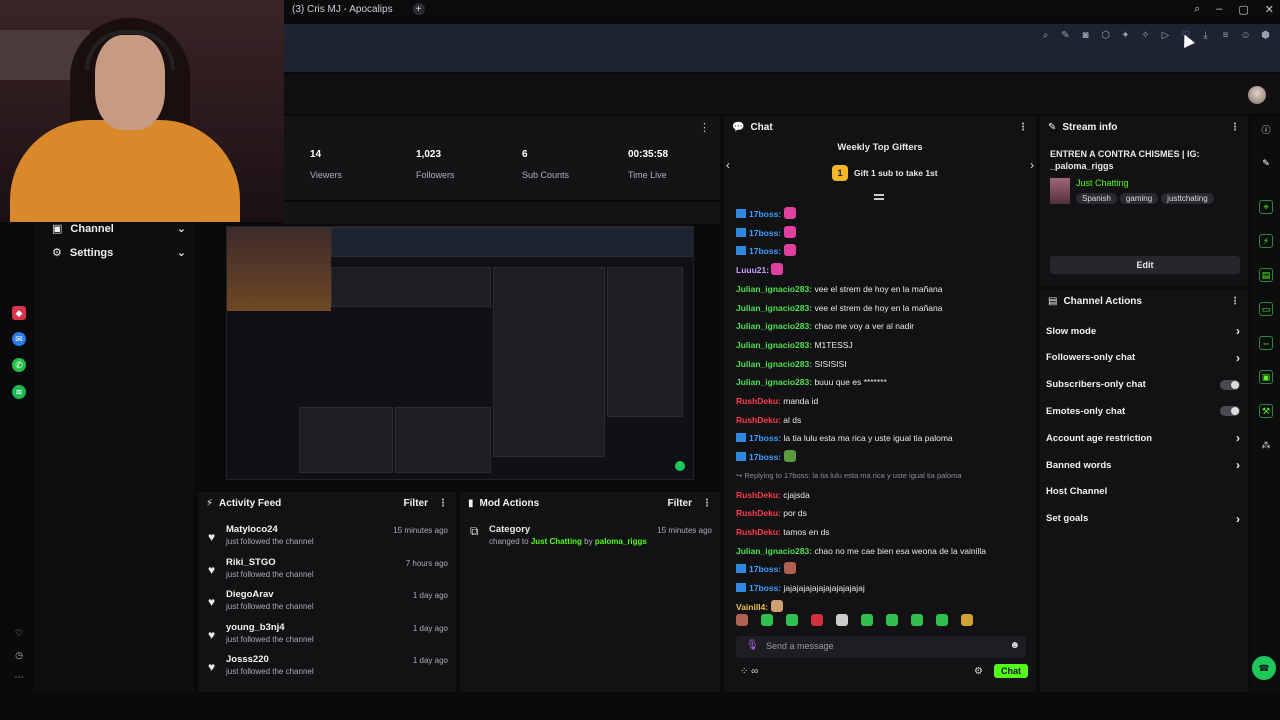 The image size is (1280, 720). What do you see at coordinates (1165, 35) in the screenshot?
I see `play-icon: ▷` at bounding box center [1165, 35].